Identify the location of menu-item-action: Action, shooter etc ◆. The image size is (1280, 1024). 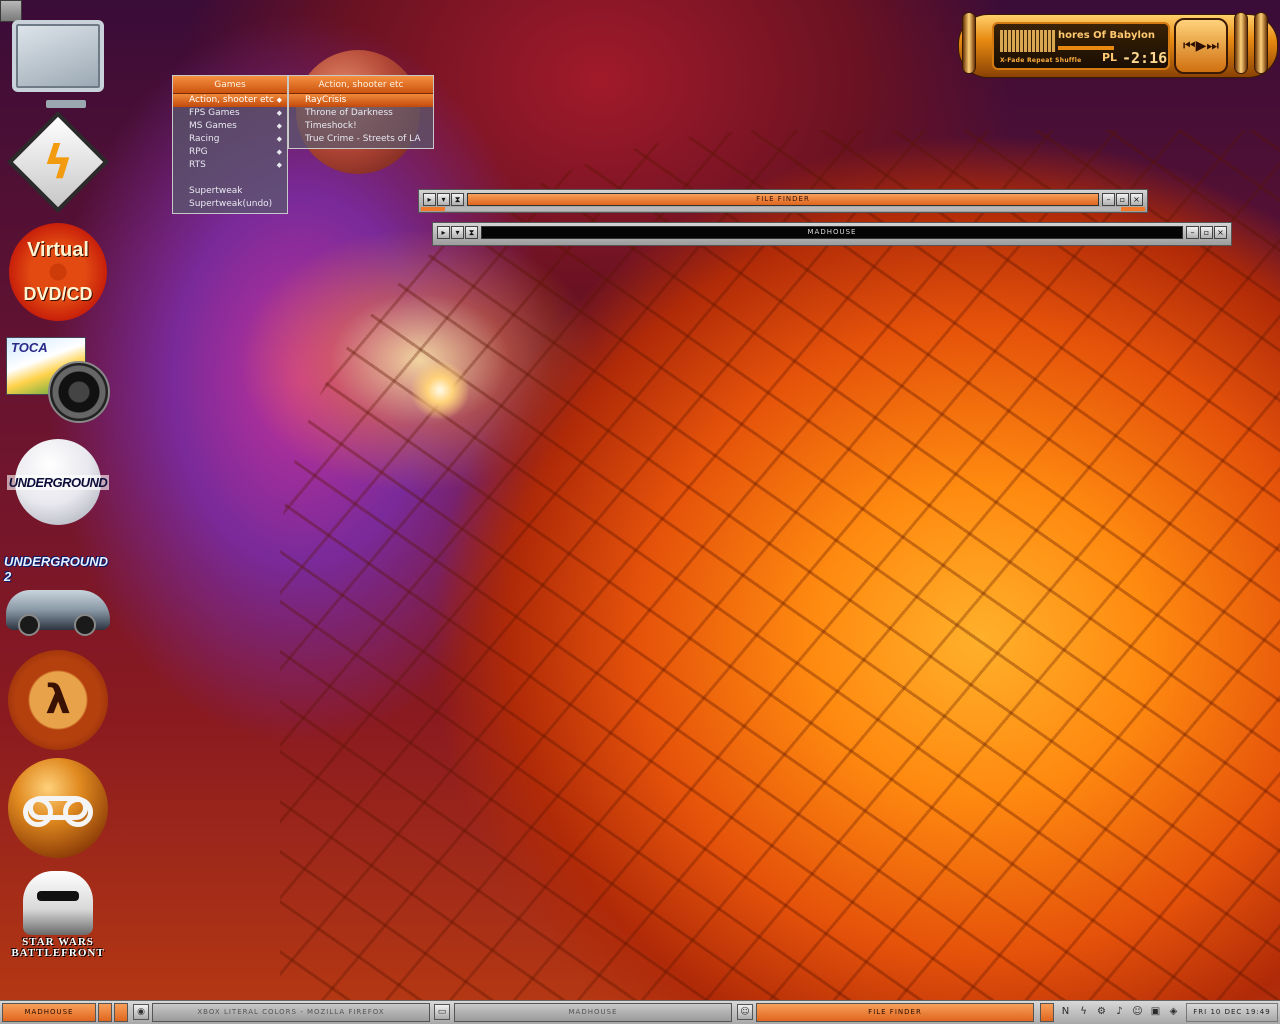
(230, 100).